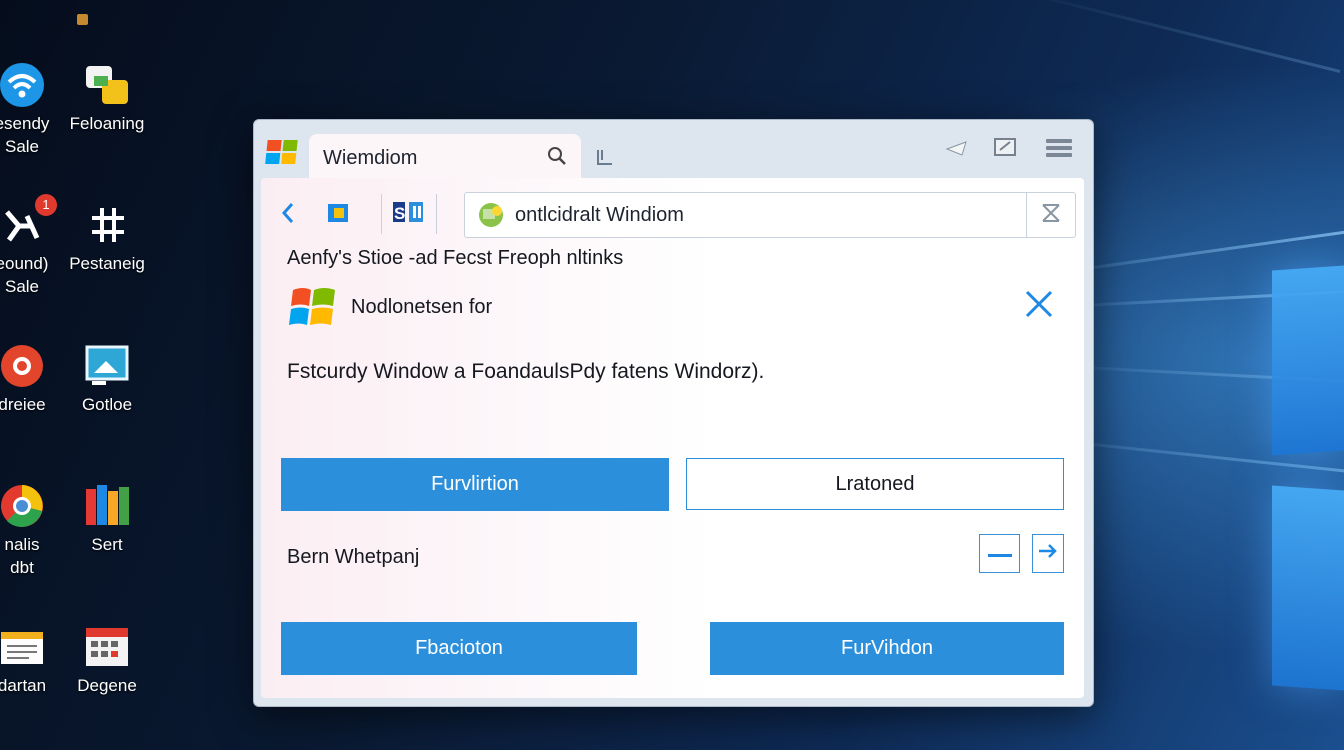 This screenshot has width=1344, height=750. What do you see at coordinates (605, 159) in the screenshot?
I see `new-tab-icon` at bounding box center [605, 159].